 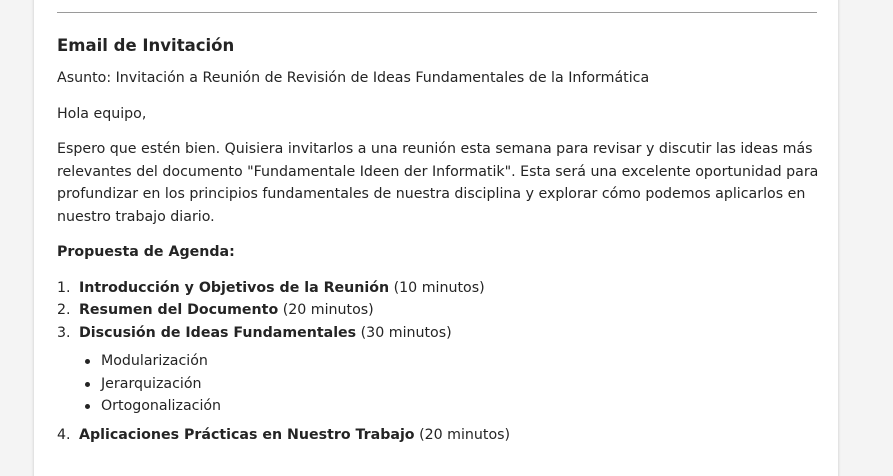 I want to click on agenda-item-duration: (10 minutos), so click(x=437, y=287).